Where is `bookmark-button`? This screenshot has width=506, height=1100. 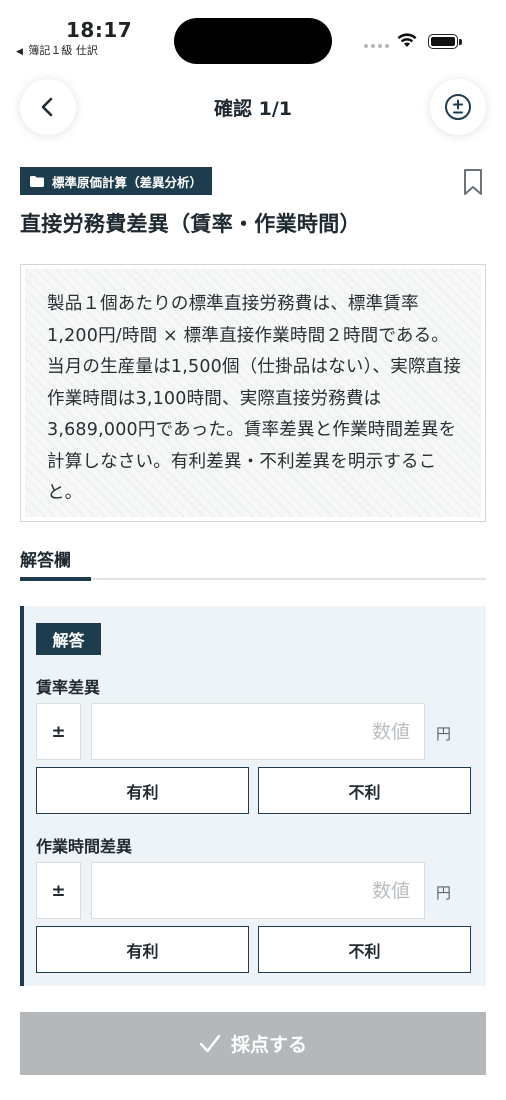
bookmark-button is located at coordinates (473, 184).